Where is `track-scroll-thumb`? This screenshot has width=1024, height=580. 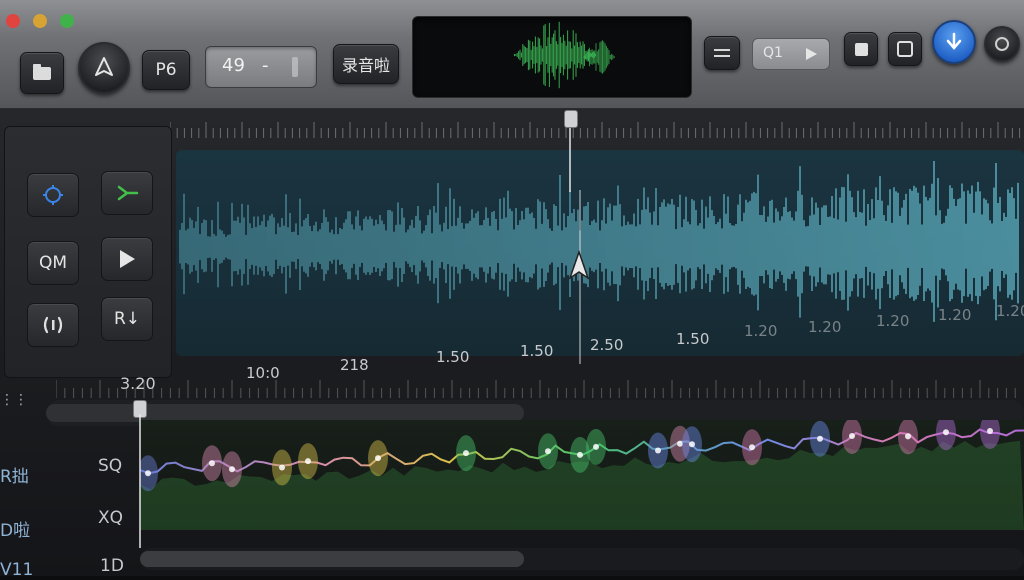
track-scroll-thumb is located at coordinates (332, 559).